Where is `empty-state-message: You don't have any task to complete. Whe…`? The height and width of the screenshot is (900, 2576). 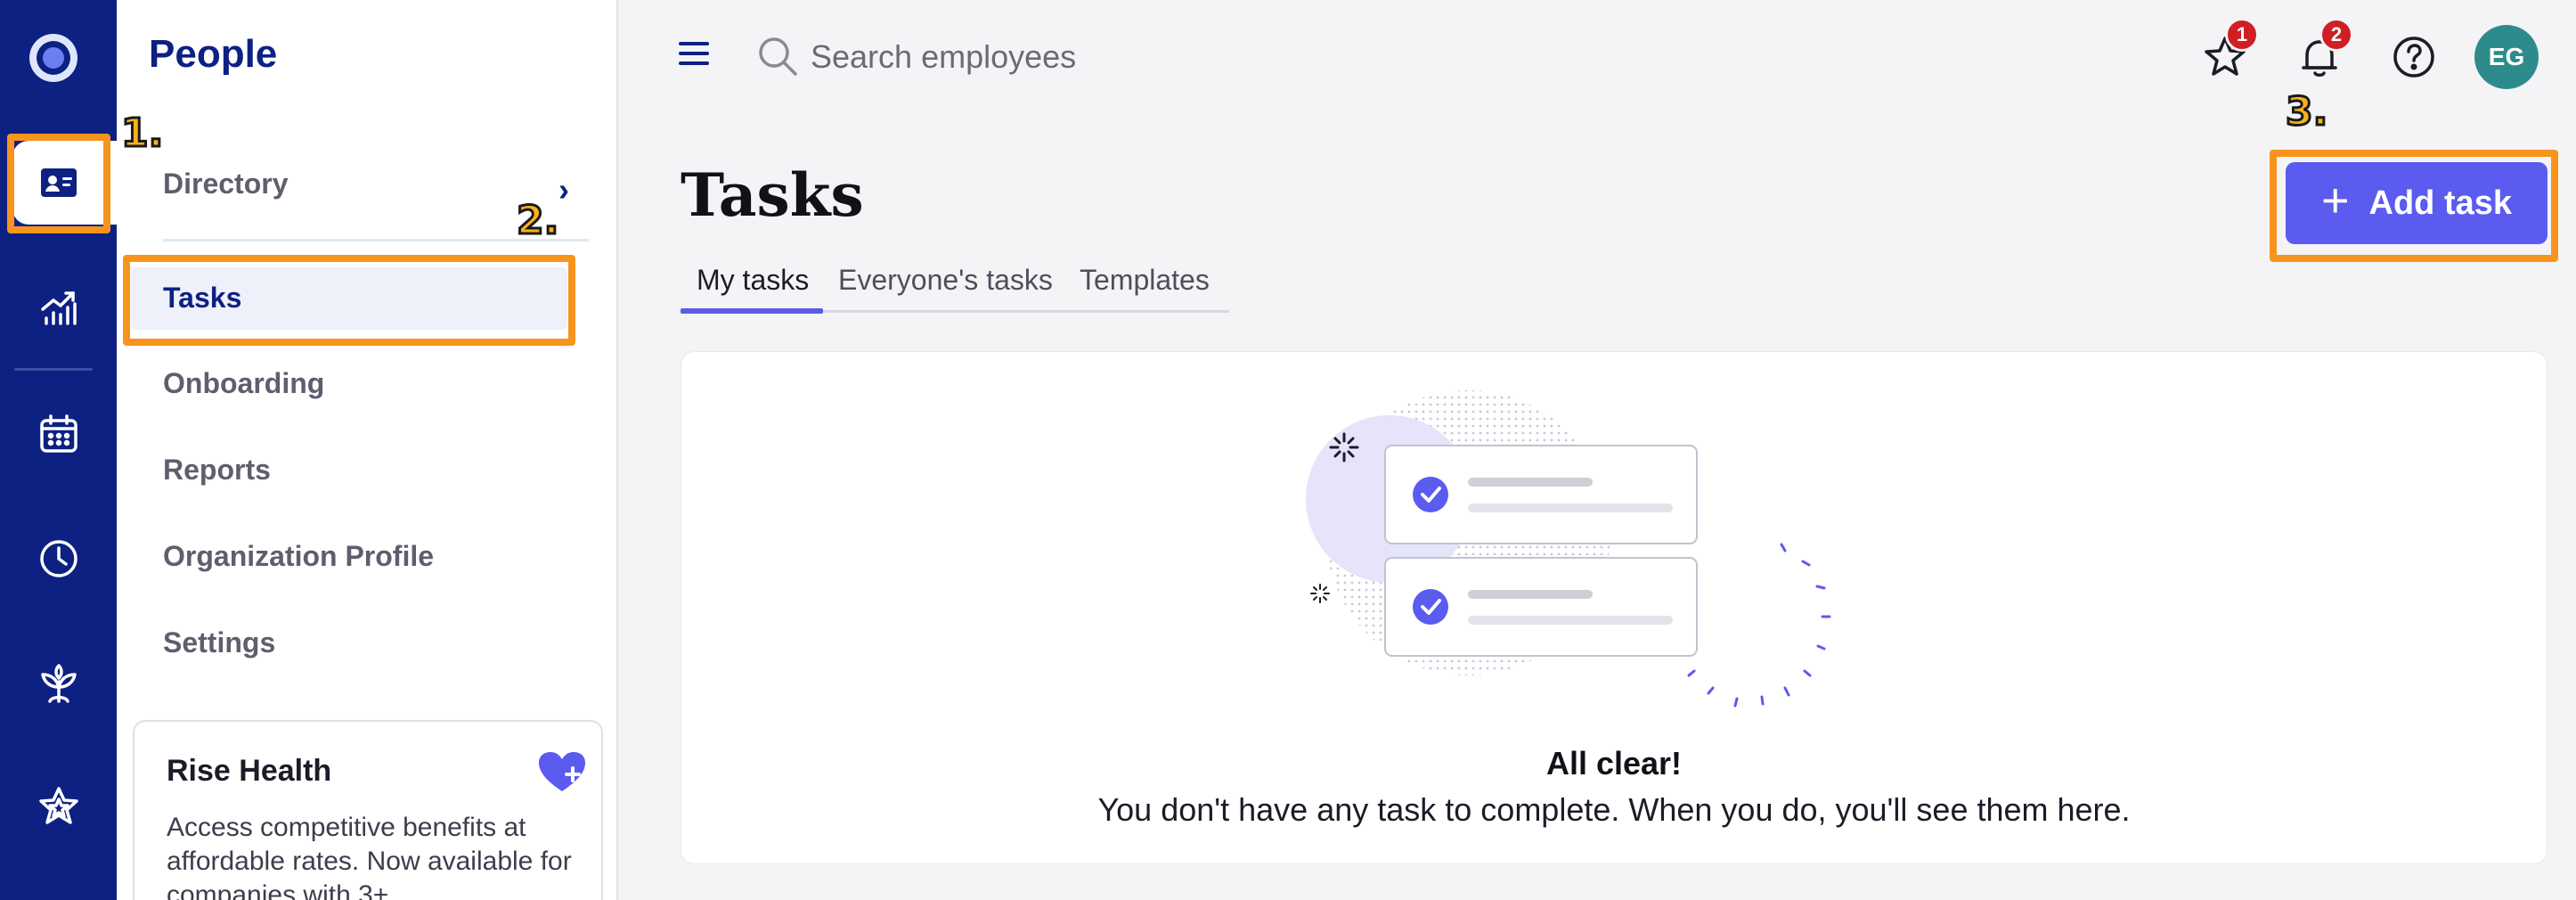 empty-state-message: You don't have any task to complete. Whe… is located at coordinates (1614, 809).